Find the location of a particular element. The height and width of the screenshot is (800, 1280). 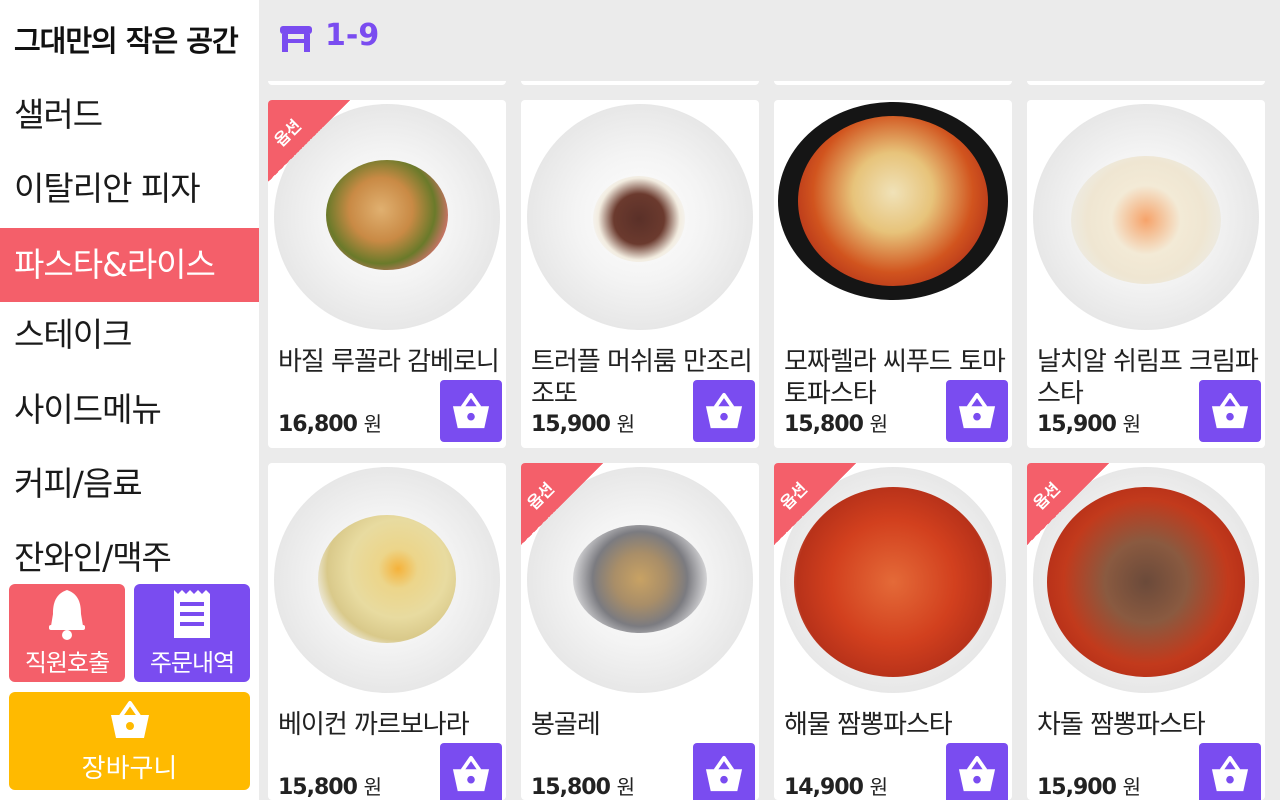

order-history-label: 주문내역 is located at coordinates (192, 663).